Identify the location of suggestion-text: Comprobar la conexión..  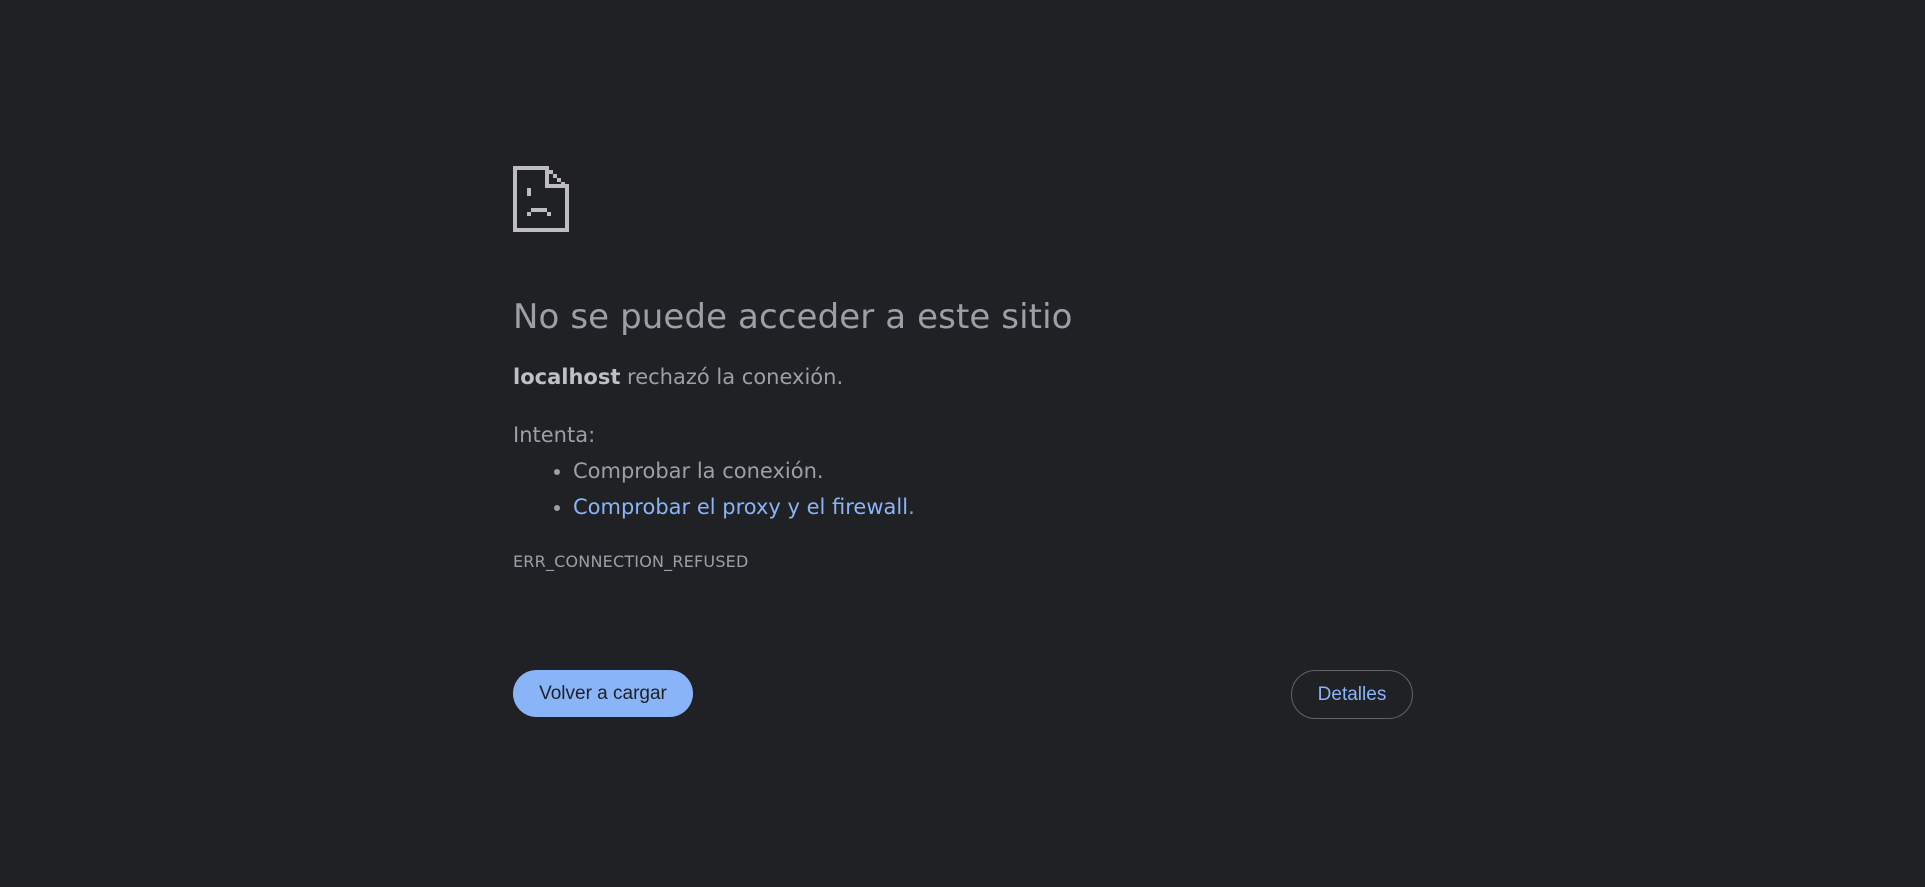
(698, 471).